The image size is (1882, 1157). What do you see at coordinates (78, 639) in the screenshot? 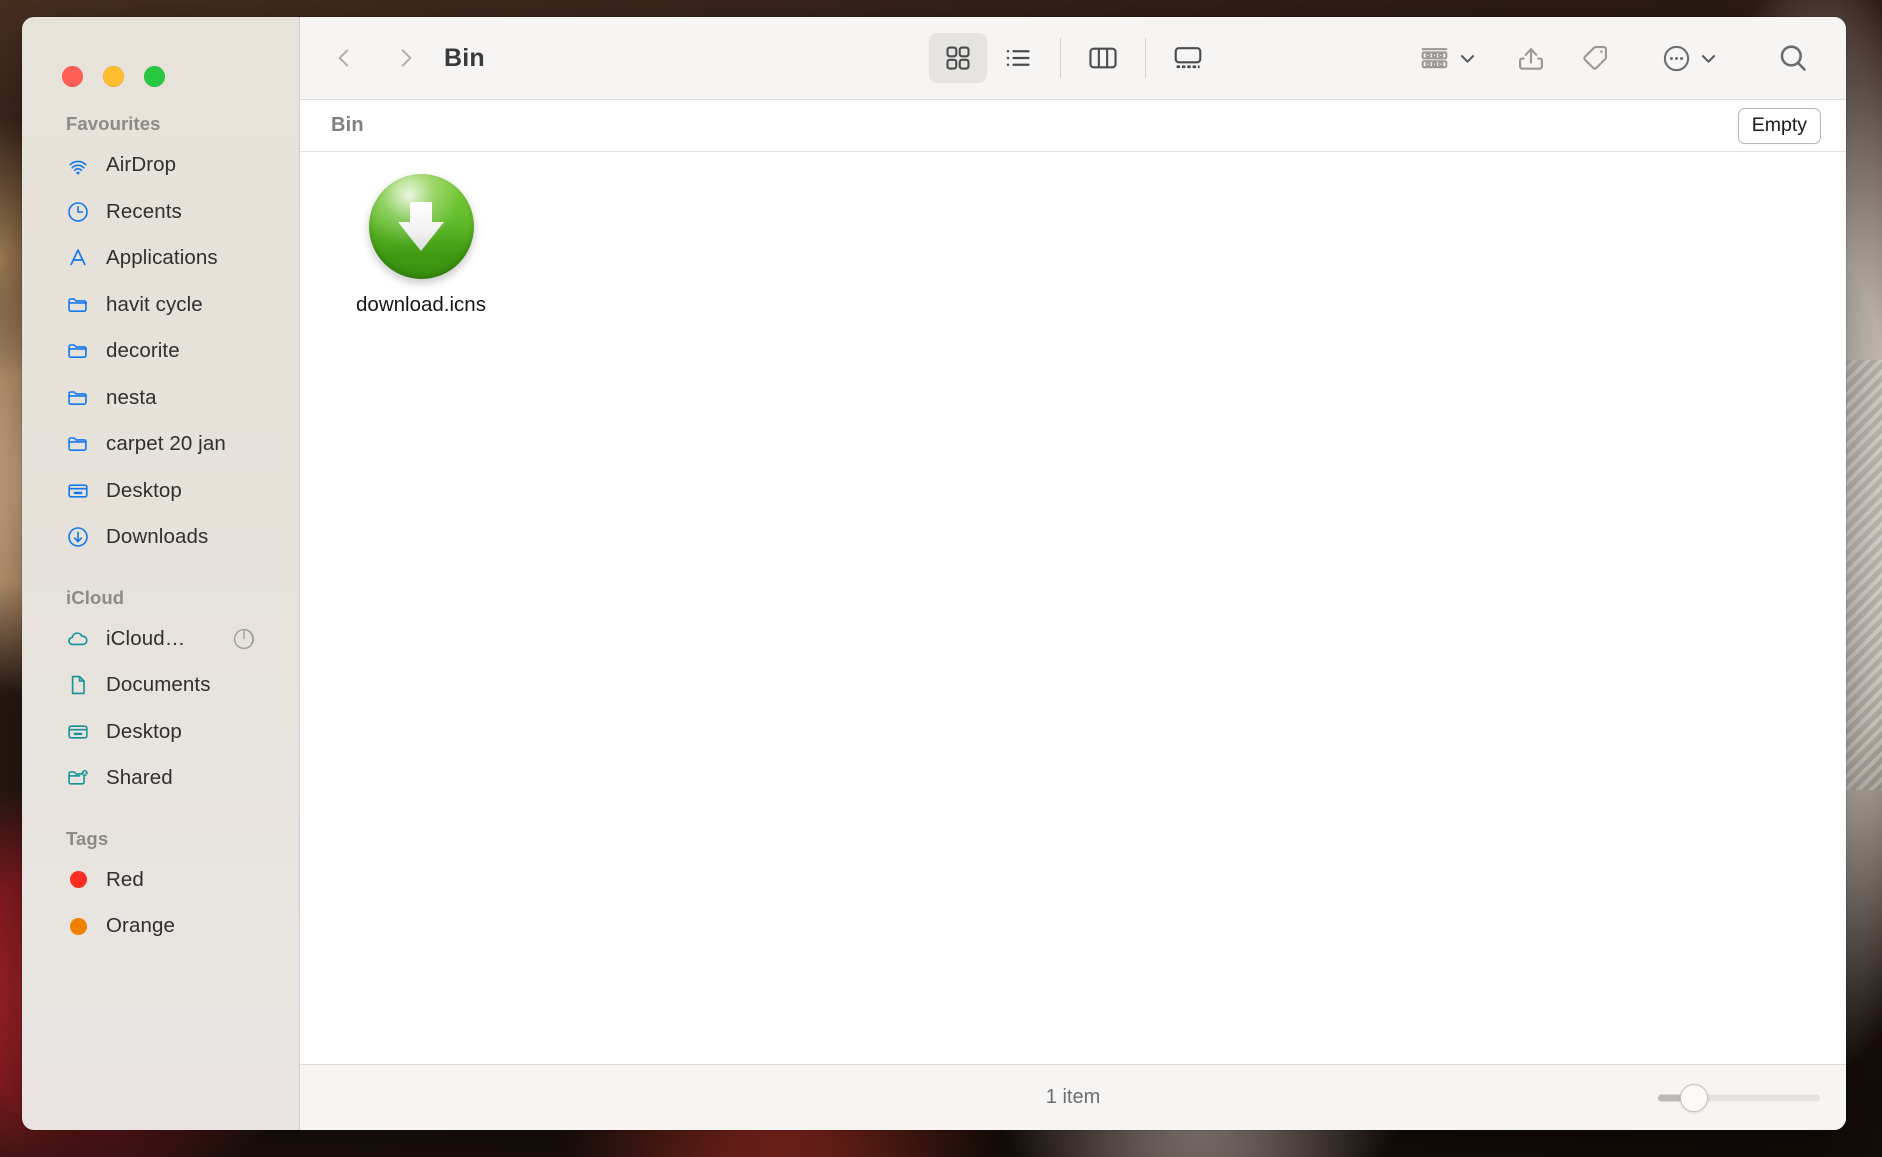
I see `cloud-icon` at bounding box center [78, 639].